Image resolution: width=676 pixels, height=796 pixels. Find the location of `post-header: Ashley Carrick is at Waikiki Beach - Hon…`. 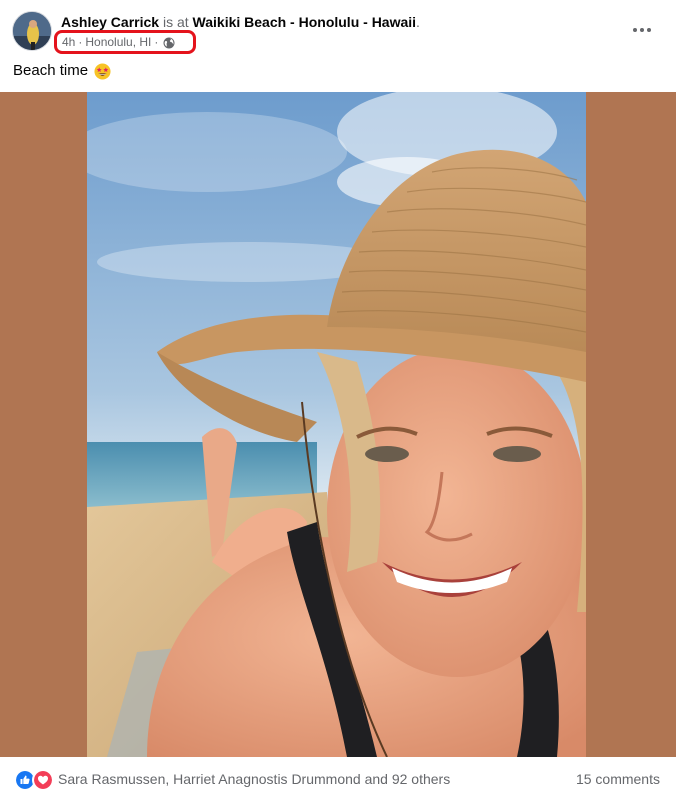

post-header: Ashley Carrick is at Waikiki Beach - Hon… is located at coordinates (338, 30).